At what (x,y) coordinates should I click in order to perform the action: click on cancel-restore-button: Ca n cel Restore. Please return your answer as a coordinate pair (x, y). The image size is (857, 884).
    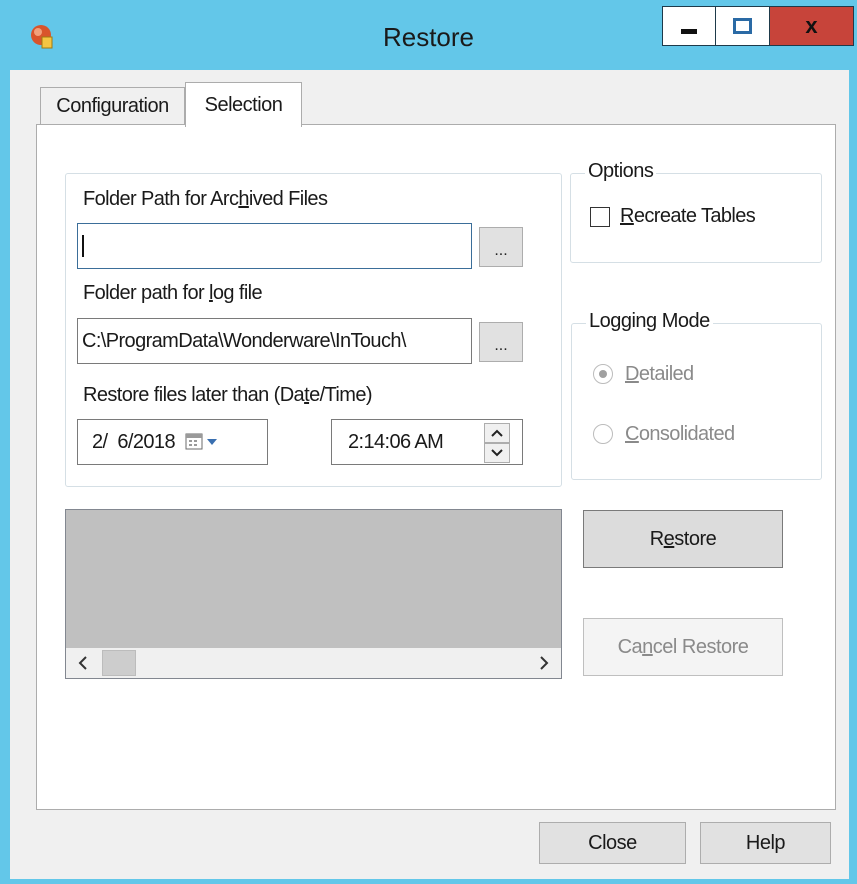
    Looking at the image, I should click on (683, 647).